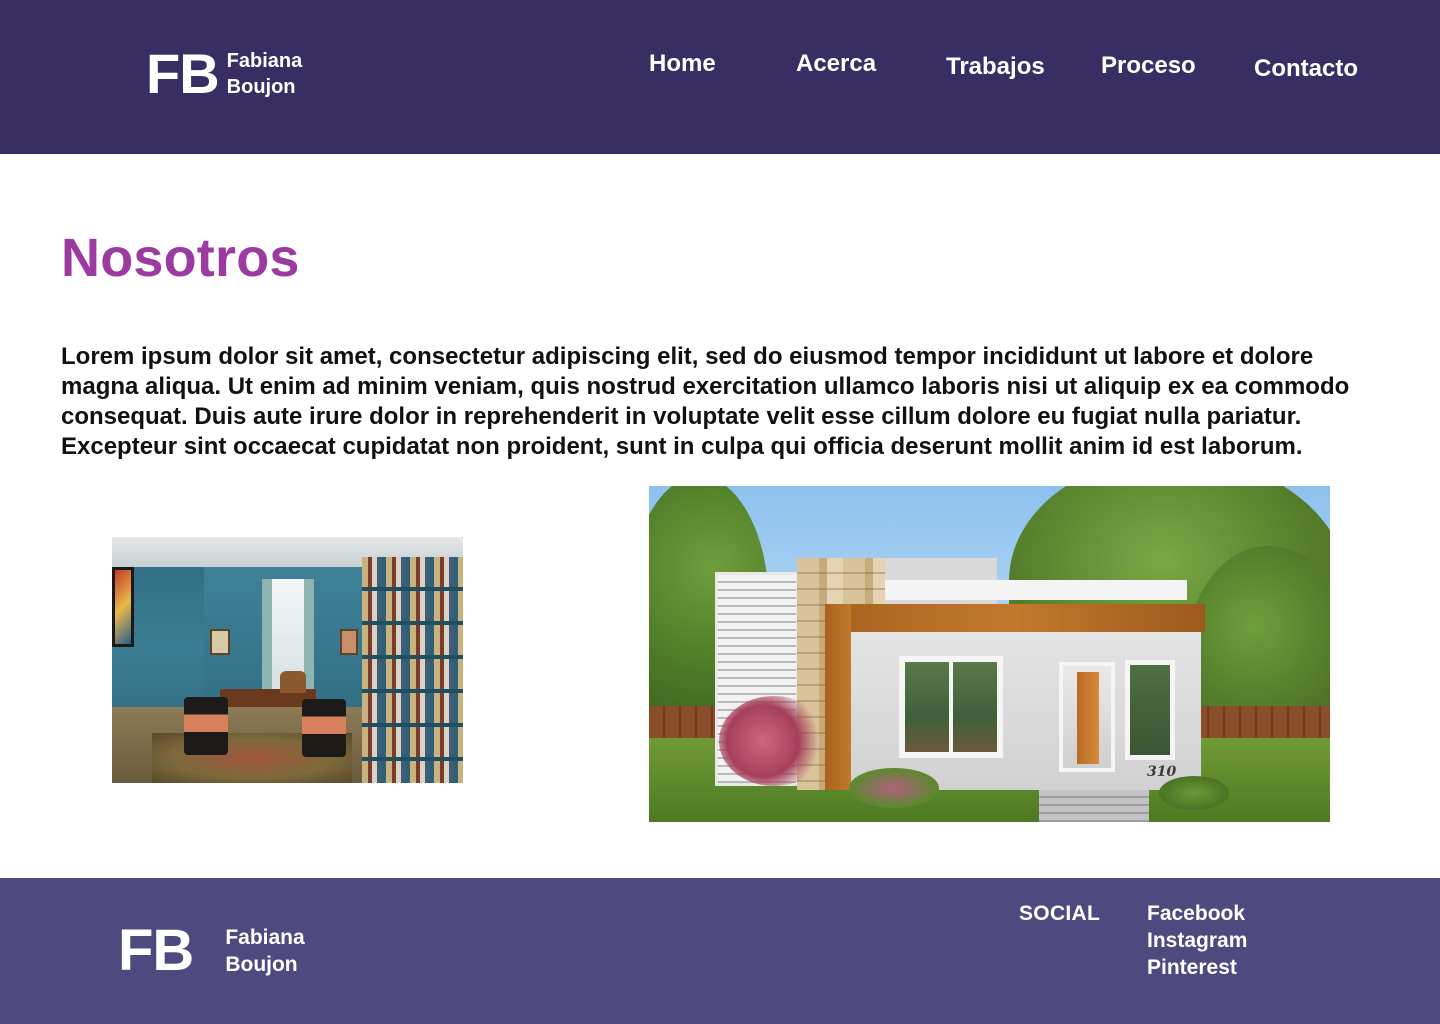 The height and width of the screenshot is (1024, 1440). What do you see at coordinates (287, 660) in the screenshot?
I see `study-room-photo` at bounding box center [287, 660].